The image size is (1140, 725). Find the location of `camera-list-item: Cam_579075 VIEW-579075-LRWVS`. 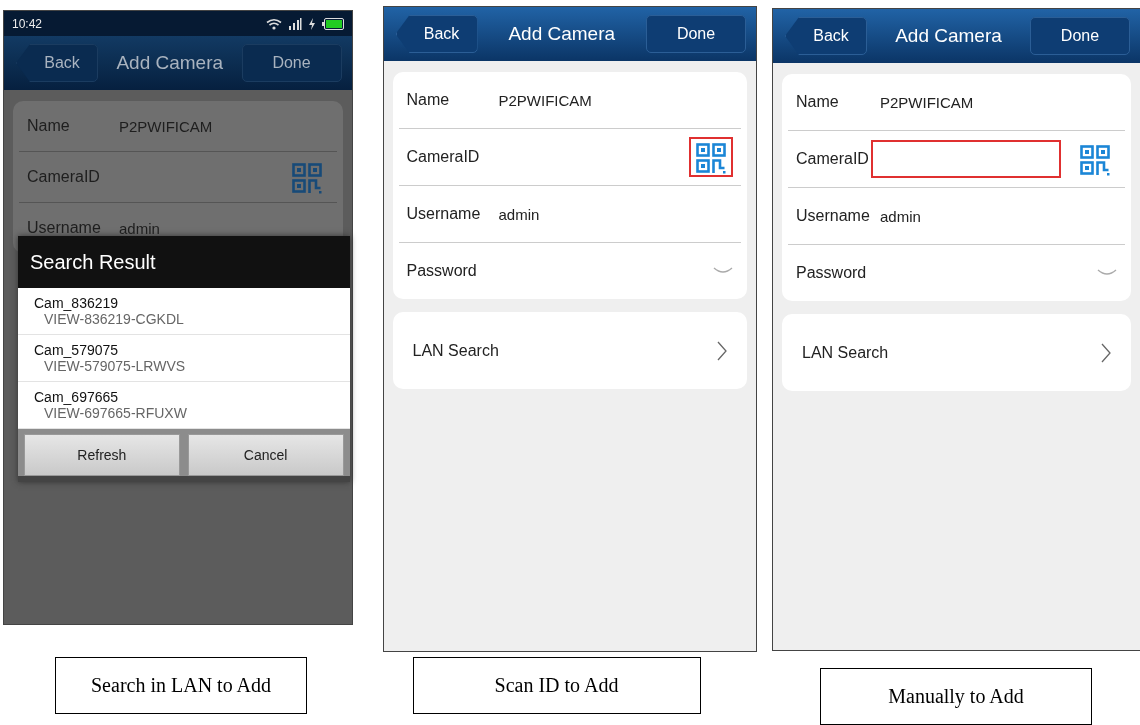

camera-list-item: Cam_579075 VIEW-579075-LRWVS is located at coordinates (184, 358).